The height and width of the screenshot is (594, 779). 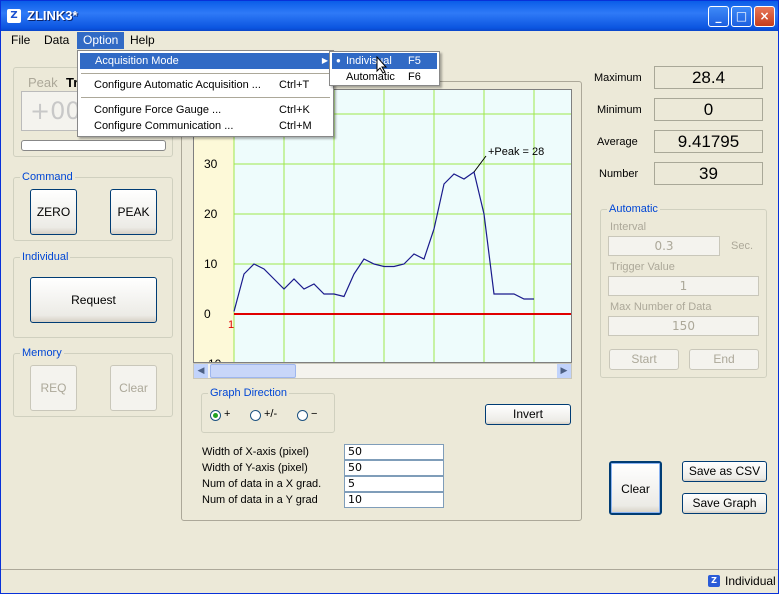 What do you see at coordinates (324, 60) in the screenshot?
I see `submenu-arrow-icon: ▶` at bounding box center [324, 60].